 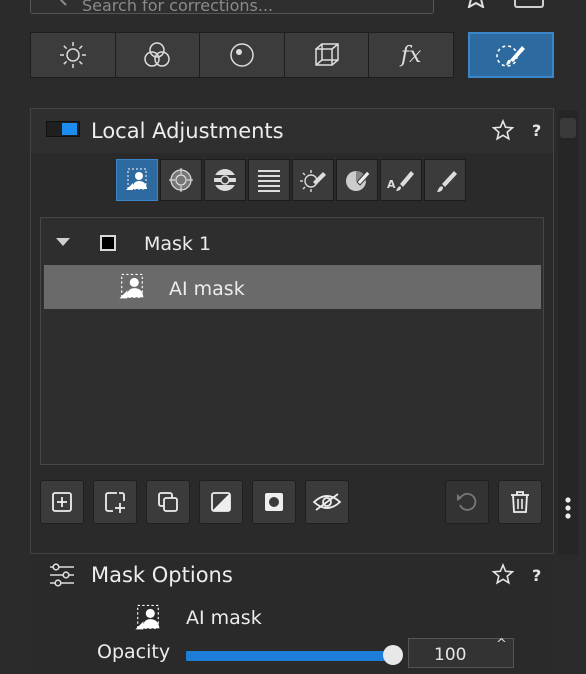 I want to click on auto-brush-icon: A, so click(x=400, y=181).